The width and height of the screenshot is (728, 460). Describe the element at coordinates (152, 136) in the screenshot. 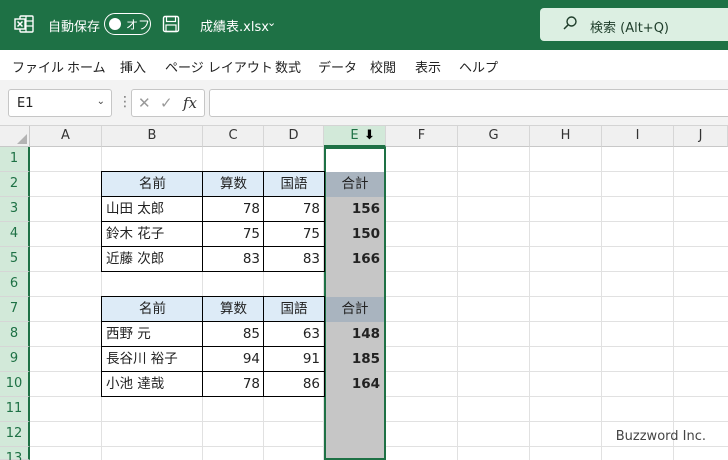

I see `column-header-b: B` at that location.